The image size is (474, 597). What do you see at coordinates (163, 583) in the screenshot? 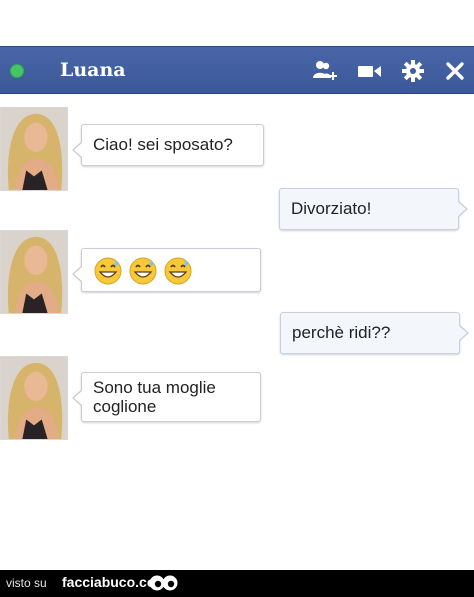
I see `eyes-logo-icon` at bounding box center [163, 583].